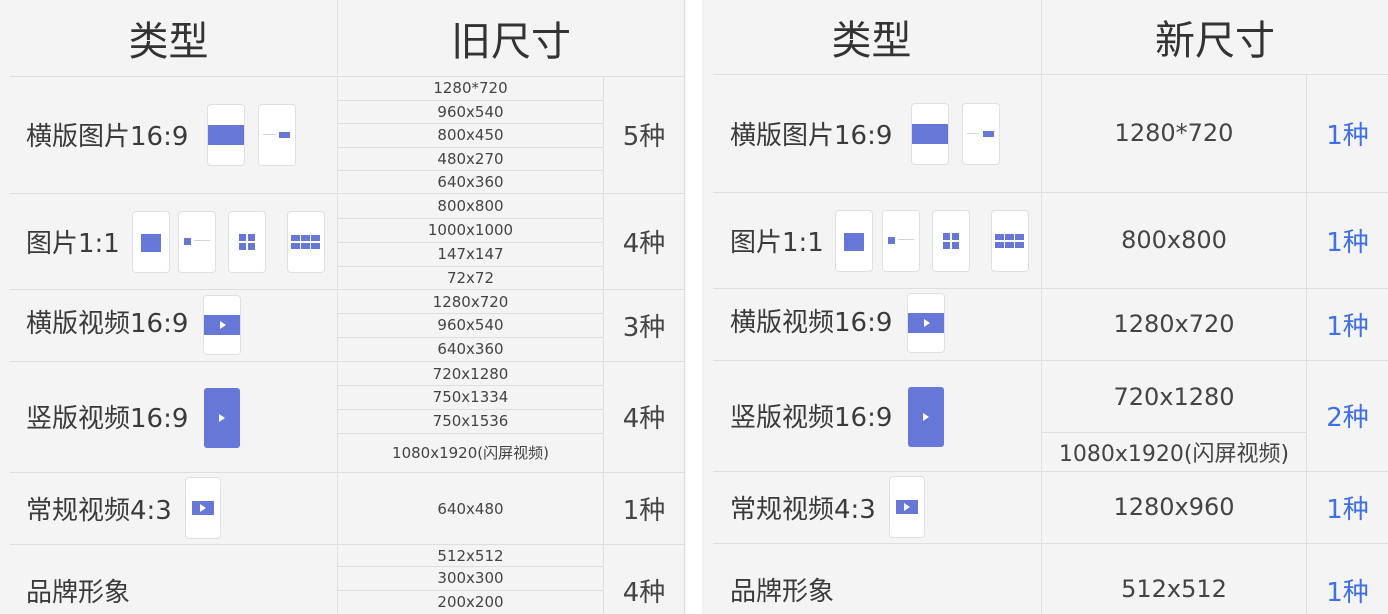  What do you see at coordinates (470, 230) in the screenshot?
I see `size-value: 1000x1000` at bounding box center [470, 230].